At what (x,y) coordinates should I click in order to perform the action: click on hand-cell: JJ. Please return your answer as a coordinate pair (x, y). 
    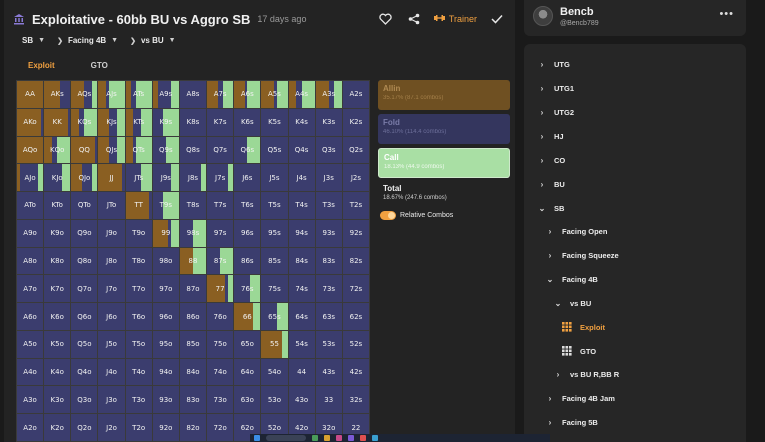
    Looking at the image, I should click on (111, 178).